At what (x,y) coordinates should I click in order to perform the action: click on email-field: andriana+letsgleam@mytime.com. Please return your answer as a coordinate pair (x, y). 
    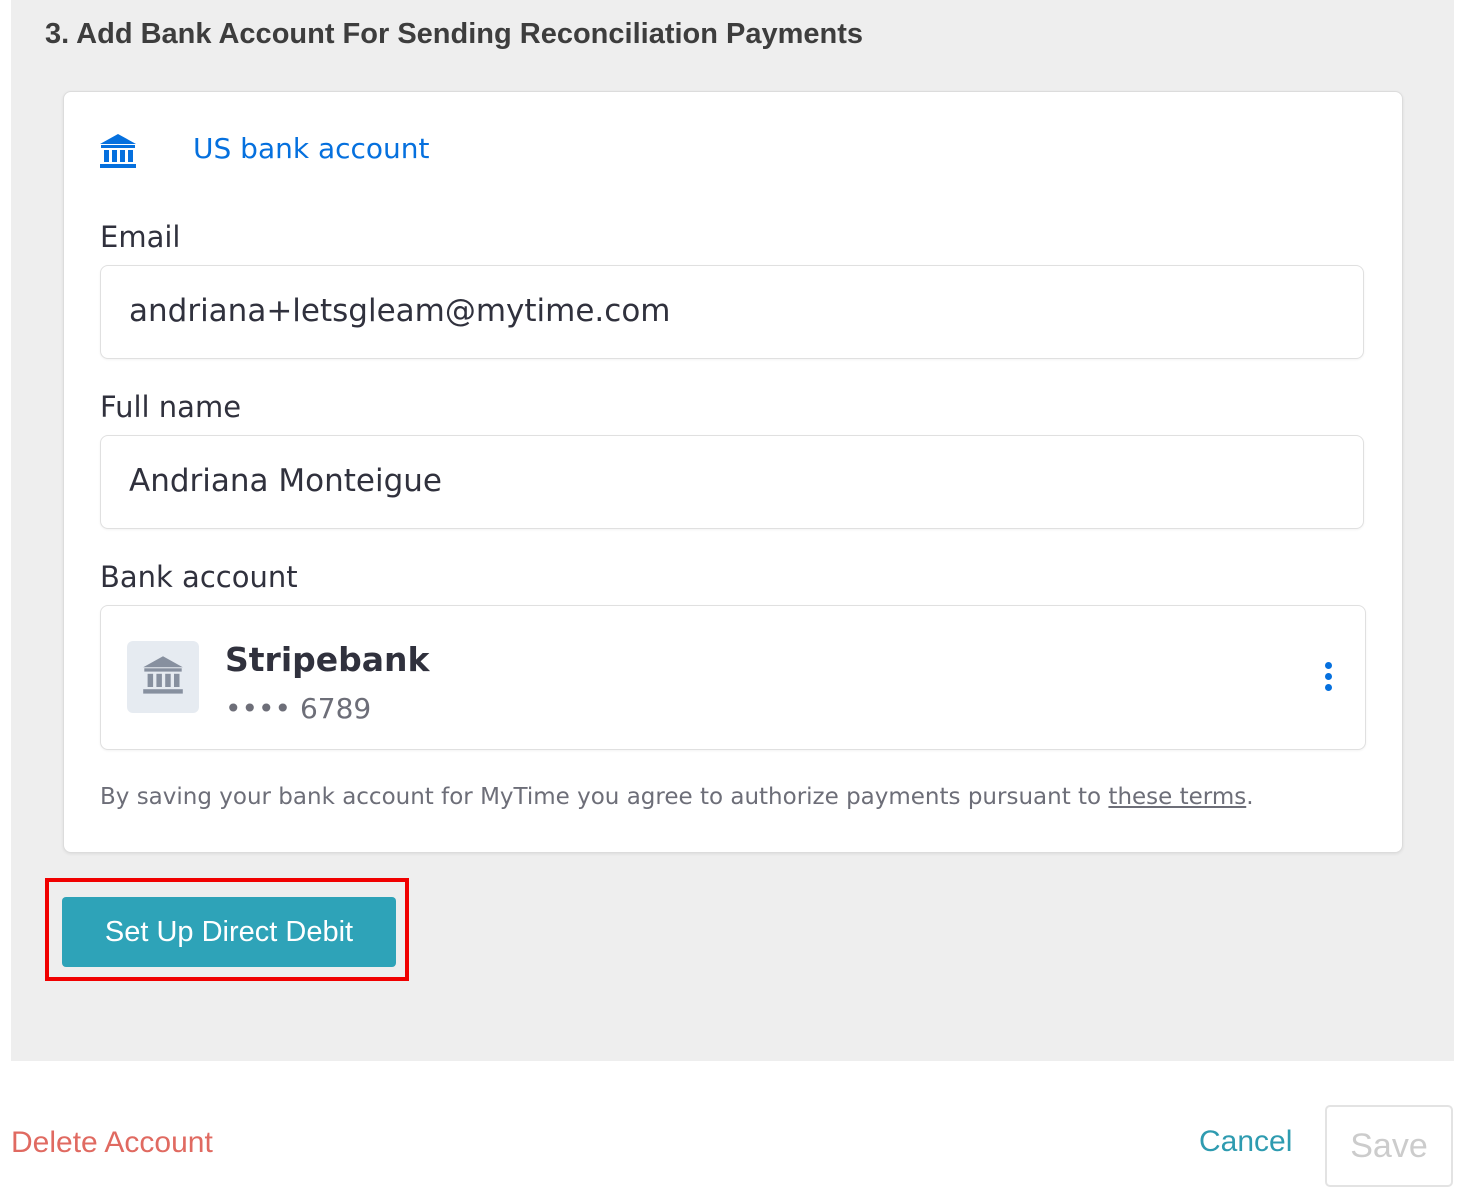
    Looking at the image, I should click on (732, 312).